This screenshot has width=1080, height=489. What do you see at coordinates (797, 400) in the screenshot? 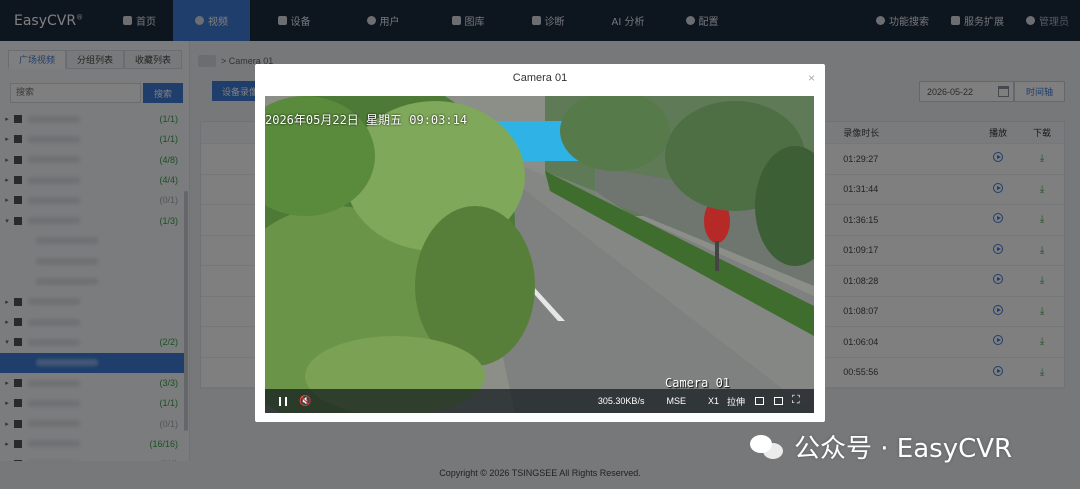
I see `fullscreen-icon` at bounding box center [797, 400].